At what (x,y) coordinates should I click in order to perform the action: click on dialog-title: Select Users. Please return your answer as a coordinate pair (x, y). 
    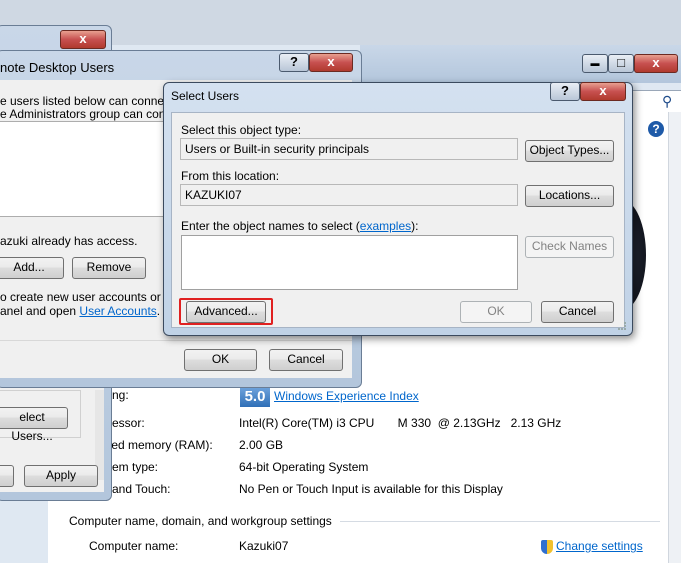
    Looking at the image, I should click on (205, 96).